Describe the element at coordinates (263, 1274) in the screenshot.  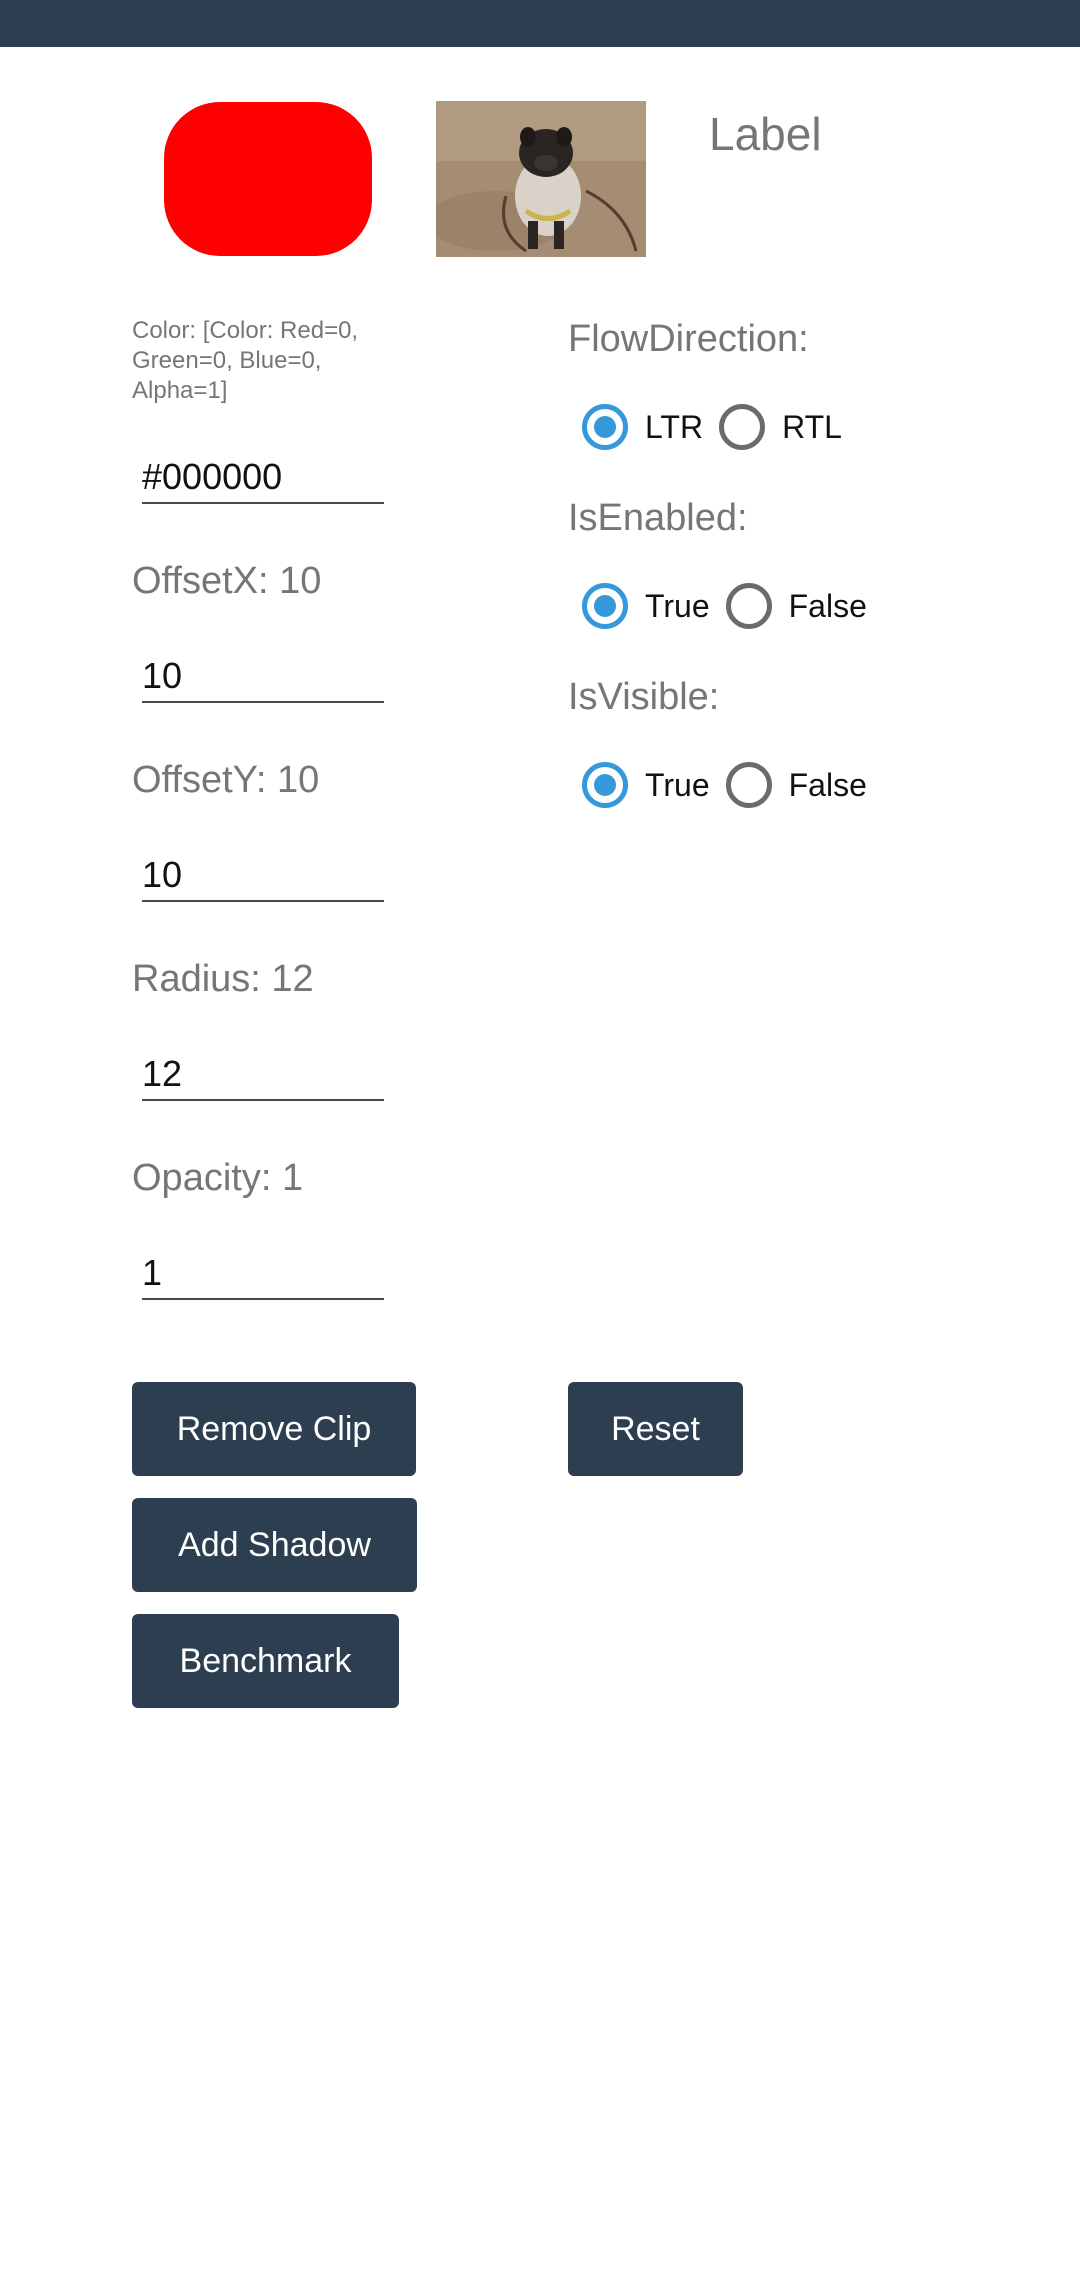
I see `opacity-input` at that location.